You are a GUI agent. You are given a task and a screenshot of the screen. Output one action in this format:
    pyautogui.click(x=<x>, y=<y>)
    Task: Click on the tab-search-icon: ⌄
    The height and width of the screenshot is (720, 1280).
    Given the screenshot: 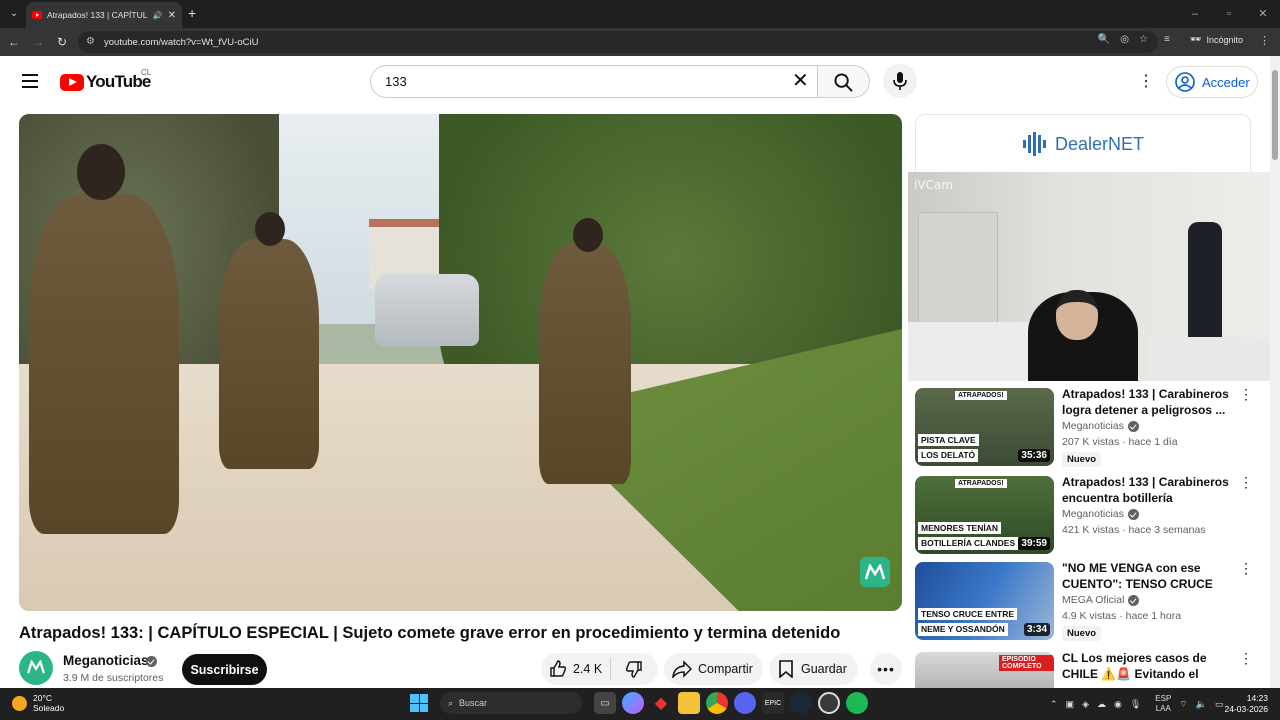 What is the action you would take?
    pyautogui.click(x=14, y=14)
    